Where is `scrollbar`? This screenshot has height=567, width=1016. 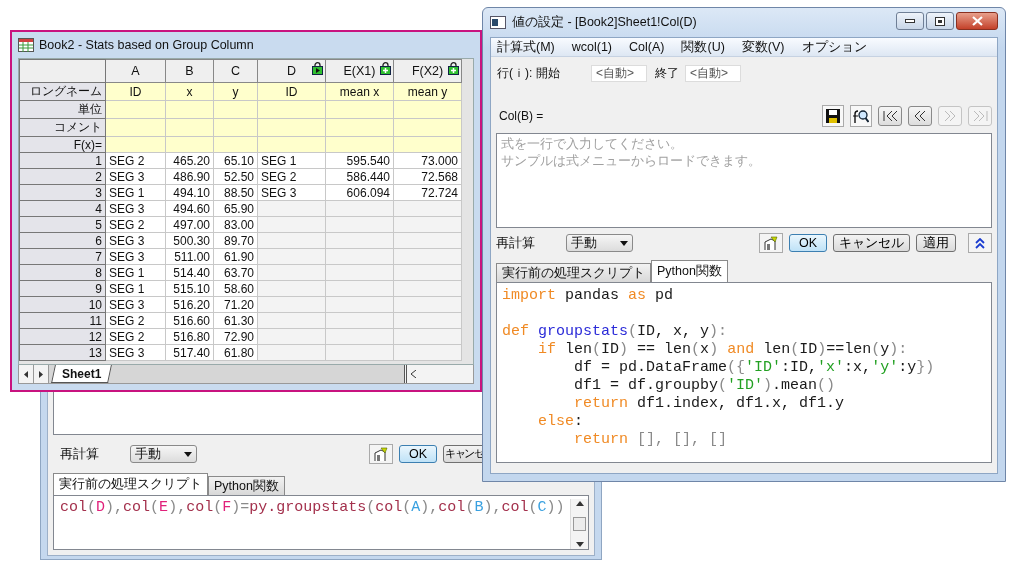
scrollbar is located at coordinates (438, 374).